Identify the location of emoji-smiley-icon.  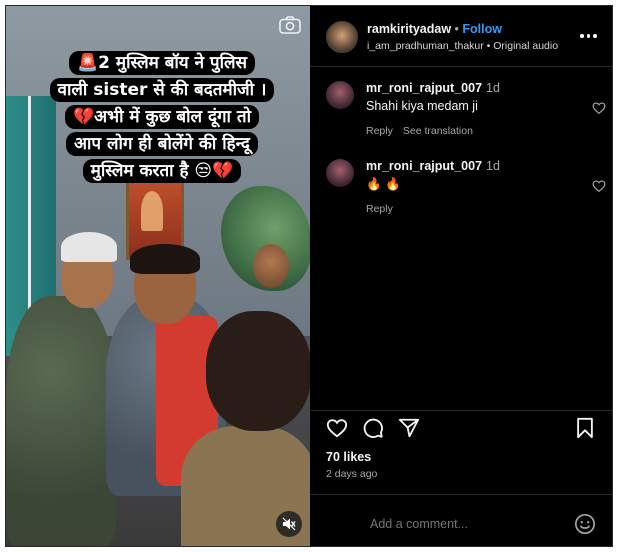
(585, 524).